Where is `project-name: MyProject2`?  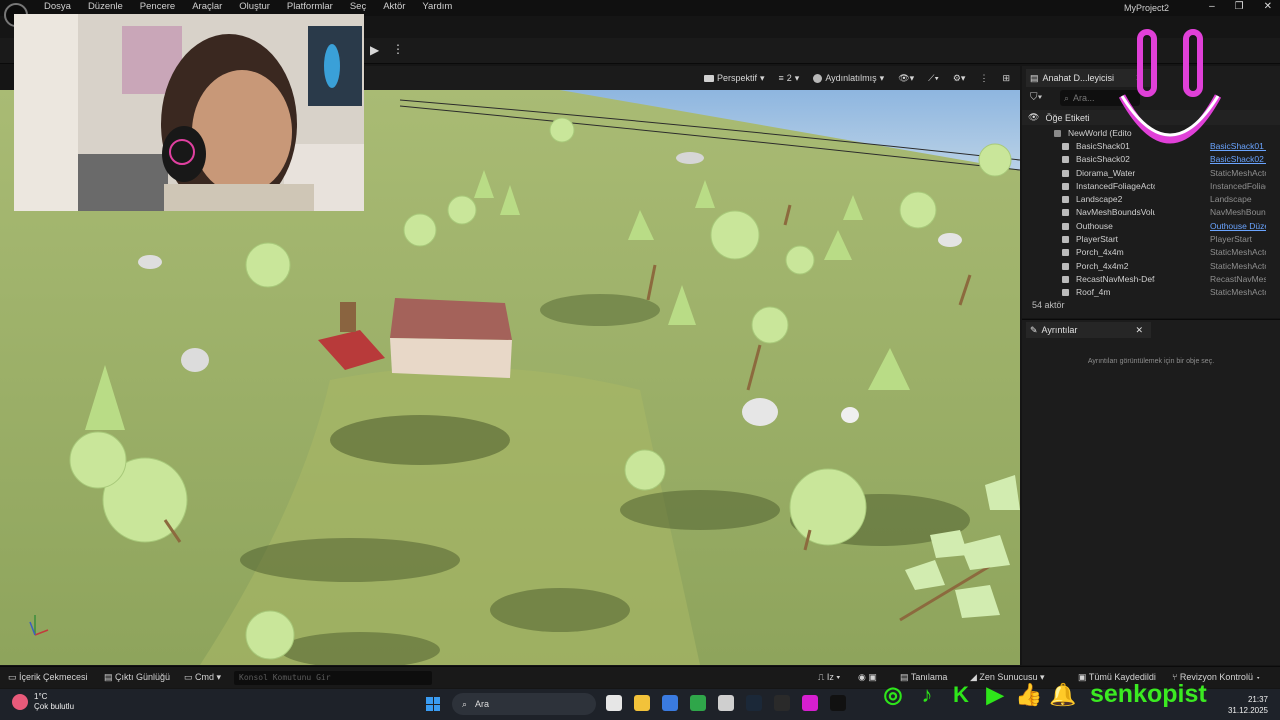 project-name: MyProject2 is located at coordinates (1147, 8).